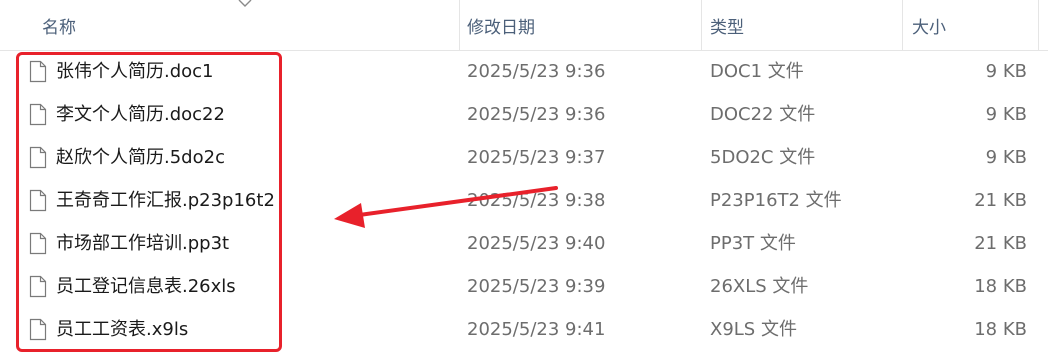 Image resolution: width=1048 pixels, height=363 pixels. Describe the element at coordinates (759, 286) in the screenshot. I see `file-type: 26XLS 文件` at that location.